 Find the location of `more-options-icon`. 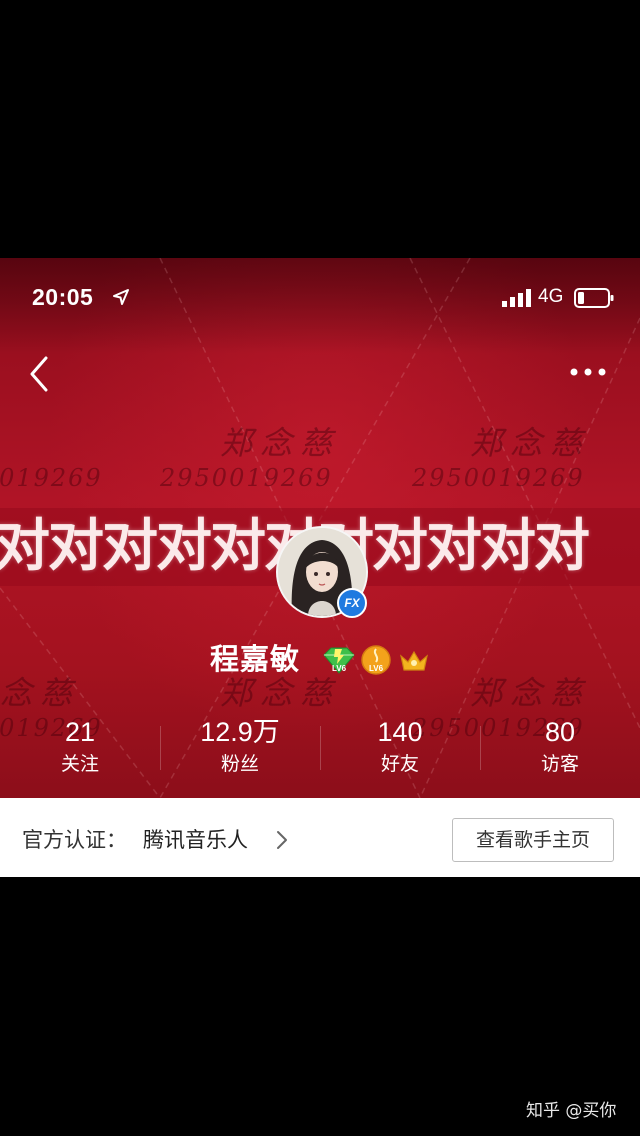

more-options-icon is located at coordinates (588, 372).